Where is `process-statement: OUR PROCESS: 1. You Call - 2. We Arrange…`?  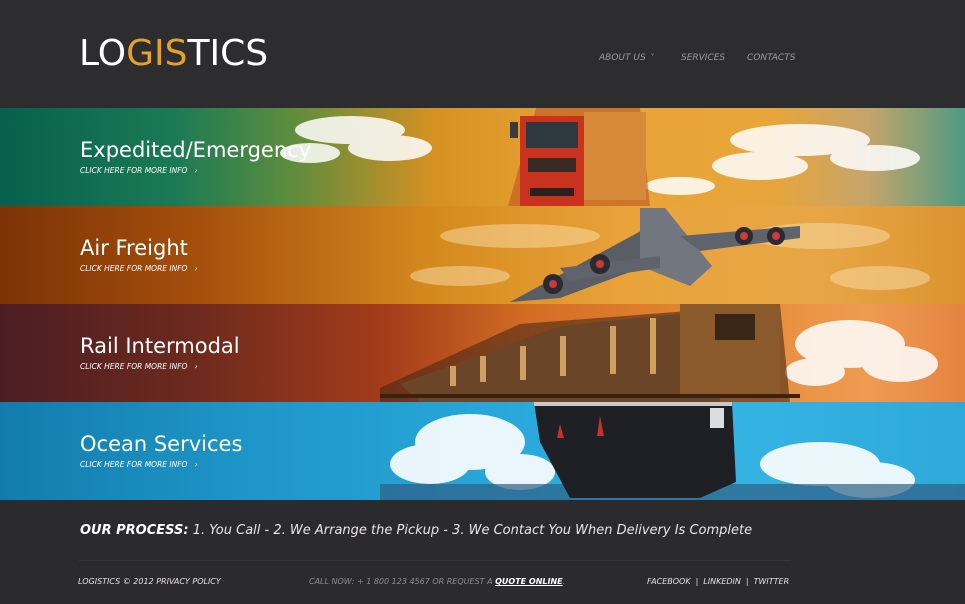 process-statement: OUR PROCESS: 1. You Call - 2. We Arrange… is located at coordinates (416, 530).